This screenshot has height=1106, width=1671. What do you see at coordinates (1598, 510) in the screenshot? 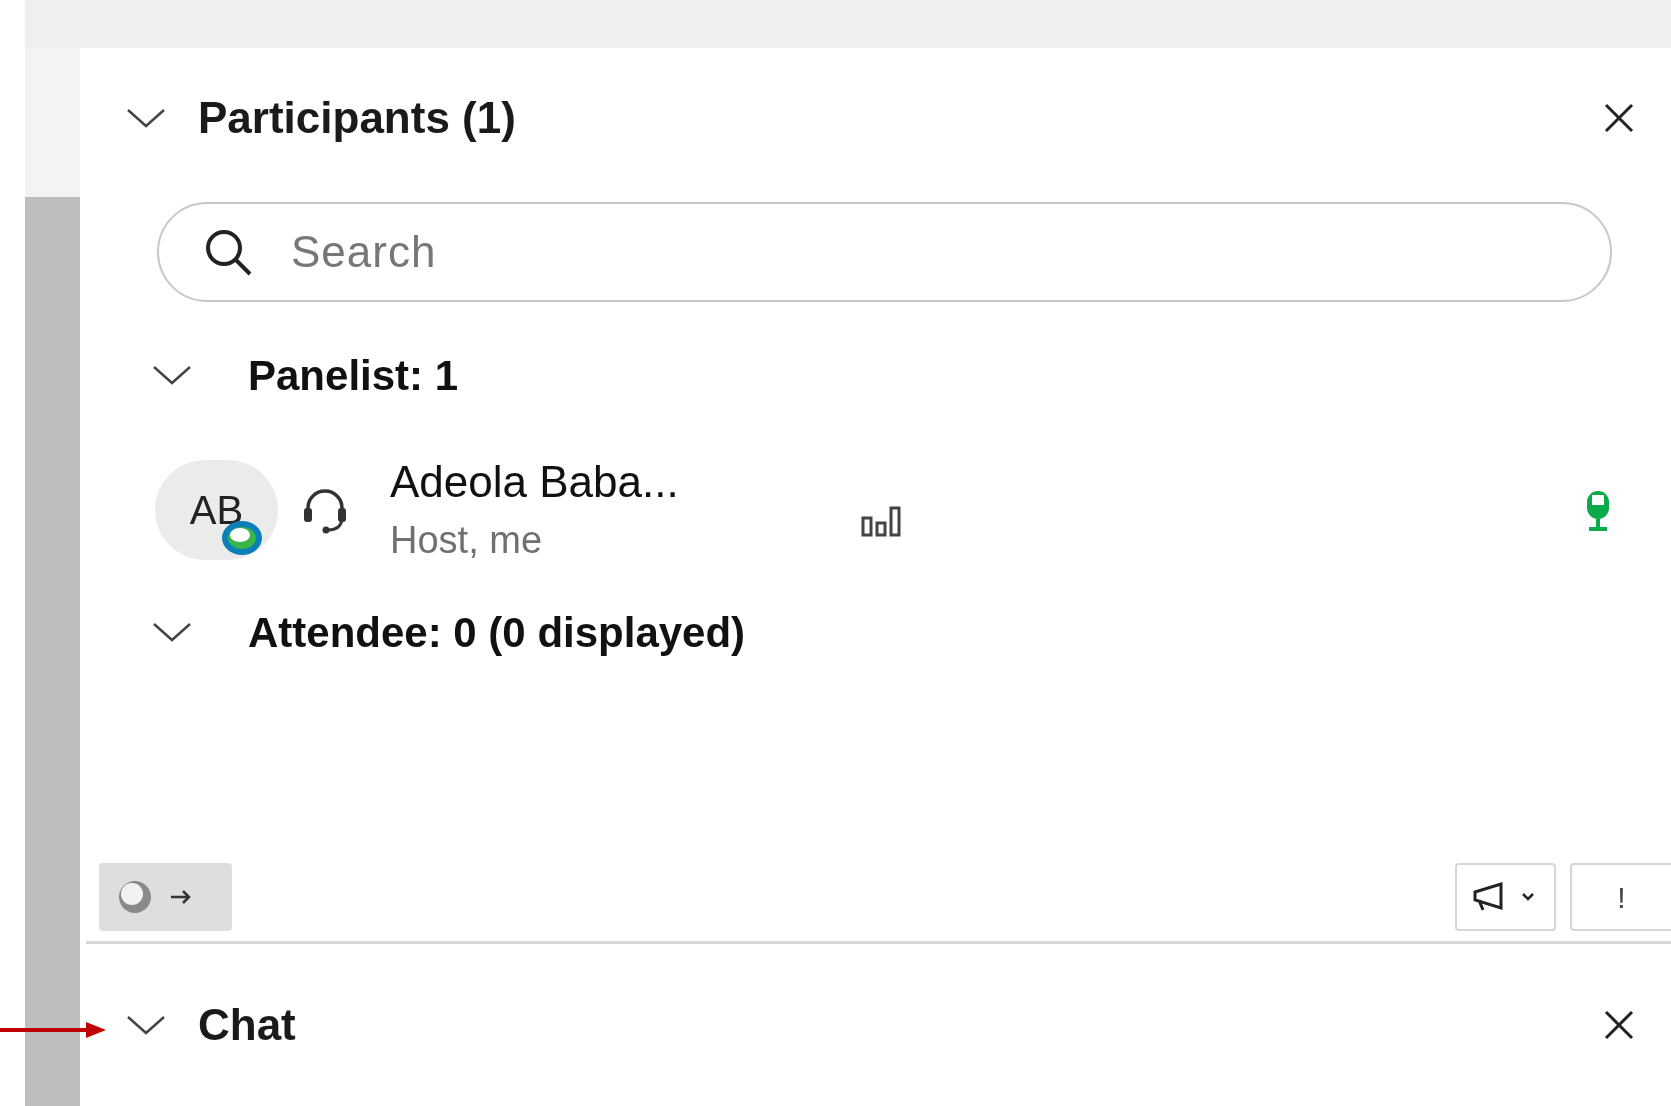
I see `microphone-icon` at bounding box center [1598, 510].